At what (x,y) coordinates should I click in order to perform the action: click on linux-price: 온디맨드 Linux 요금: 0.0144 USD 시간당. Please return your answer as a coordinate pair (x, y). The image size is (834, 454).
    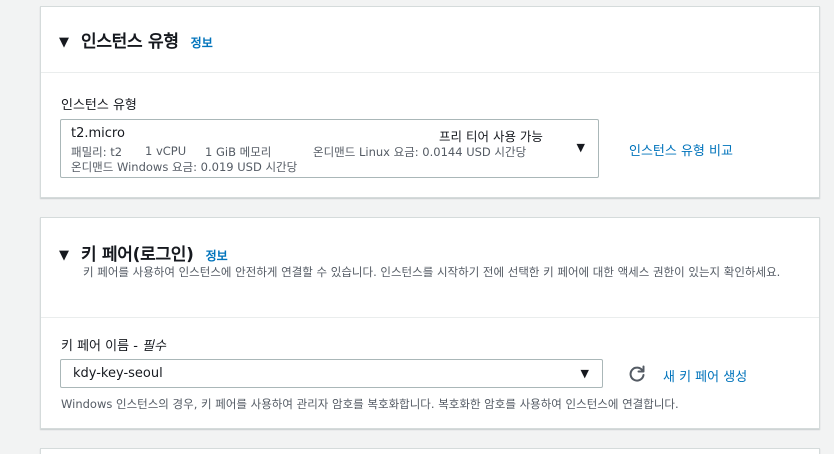
    Looking at the image, I should click on (420, 152).